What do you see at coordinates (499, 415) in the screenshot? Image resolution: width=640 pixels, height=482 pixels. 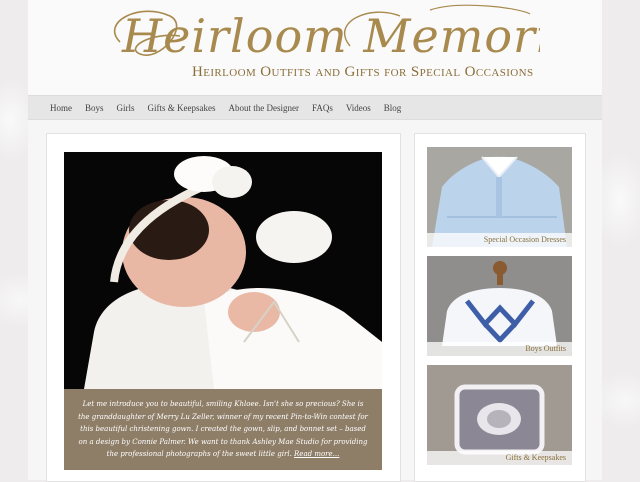 I see `category-gifts-keepsakes: Gifts & Keepsakes` at bounding box center [499, 415].